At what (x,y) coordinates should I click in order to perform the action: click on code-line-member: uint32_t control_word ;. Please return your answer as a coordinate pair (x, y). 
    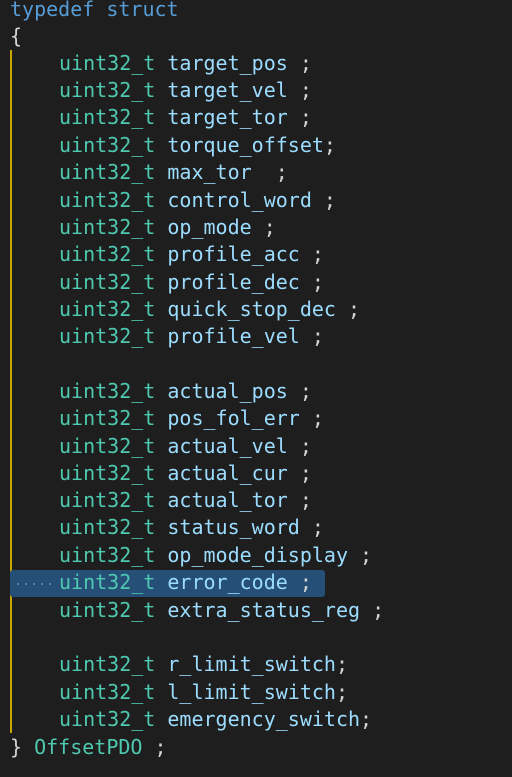
    Looking at the image, I should click on (197, 200).